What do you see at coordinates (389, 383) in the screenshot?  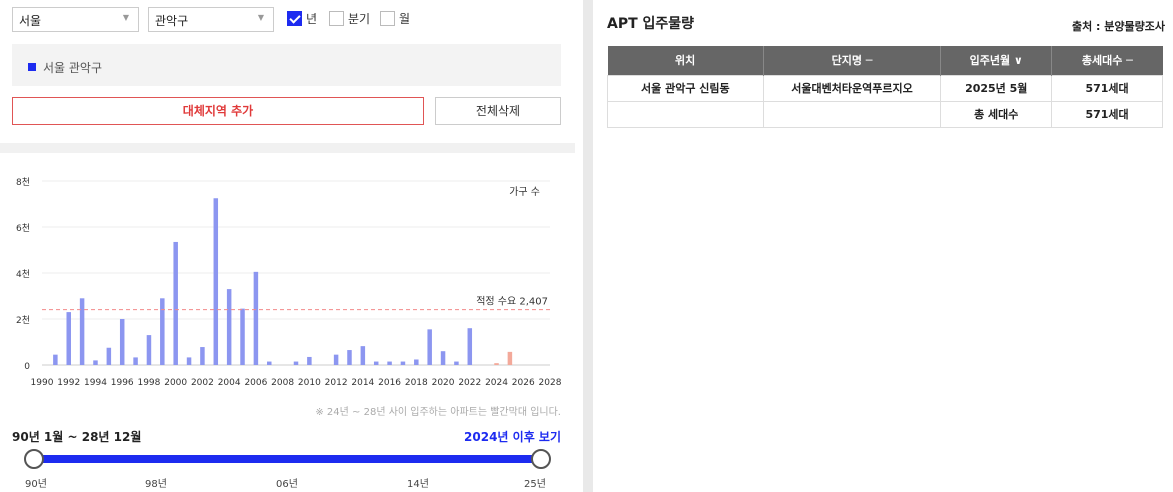 I see `x-tick-label: 2016` at bounding box center [389, 383].